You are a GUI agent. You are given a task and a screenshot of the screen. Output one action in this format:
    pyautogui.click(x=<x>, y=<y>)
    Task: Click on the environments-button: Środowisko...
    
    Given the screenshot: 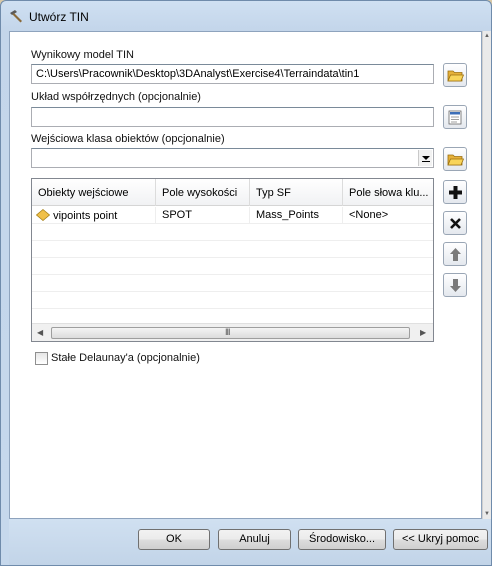 What is the action you would take?
    pyautogui.click(x=342, y=539)
    